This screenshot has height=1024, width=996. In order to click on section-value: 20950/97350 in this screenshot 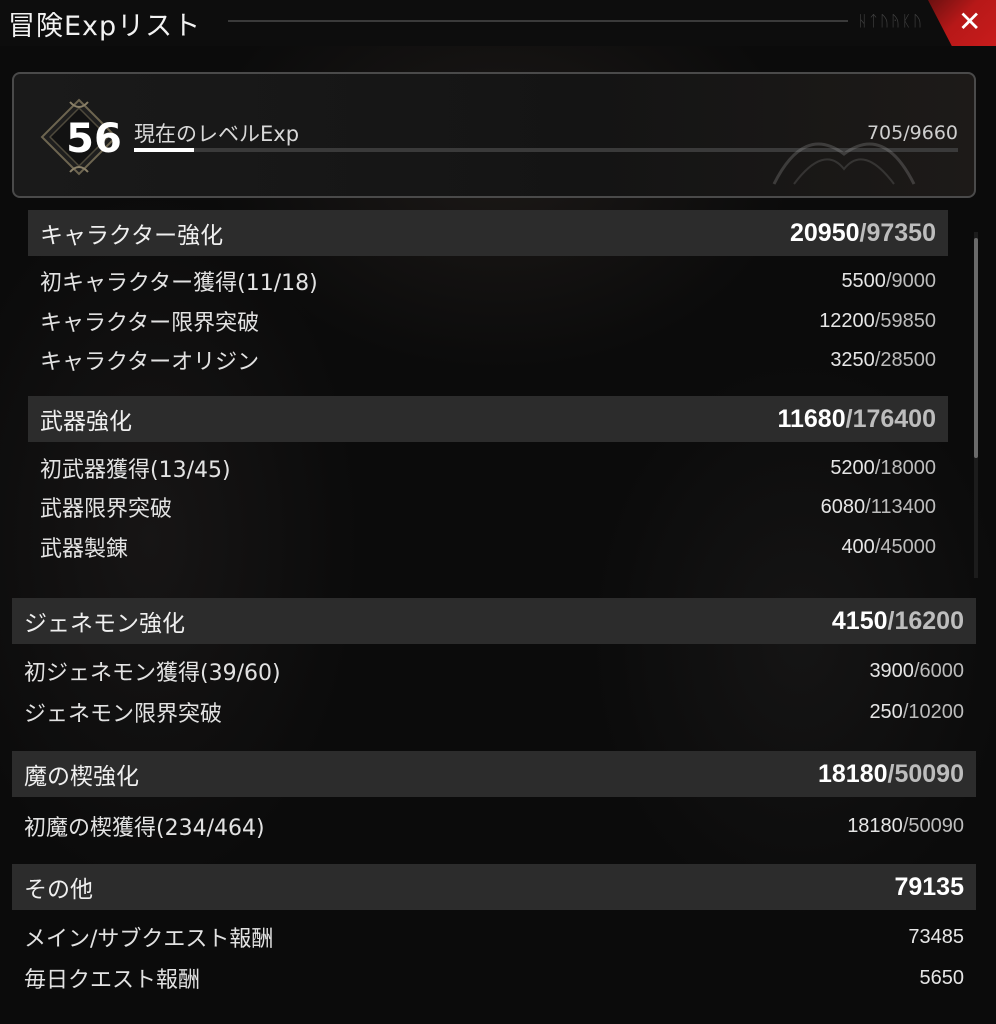, I will do `click(862, 232)`.